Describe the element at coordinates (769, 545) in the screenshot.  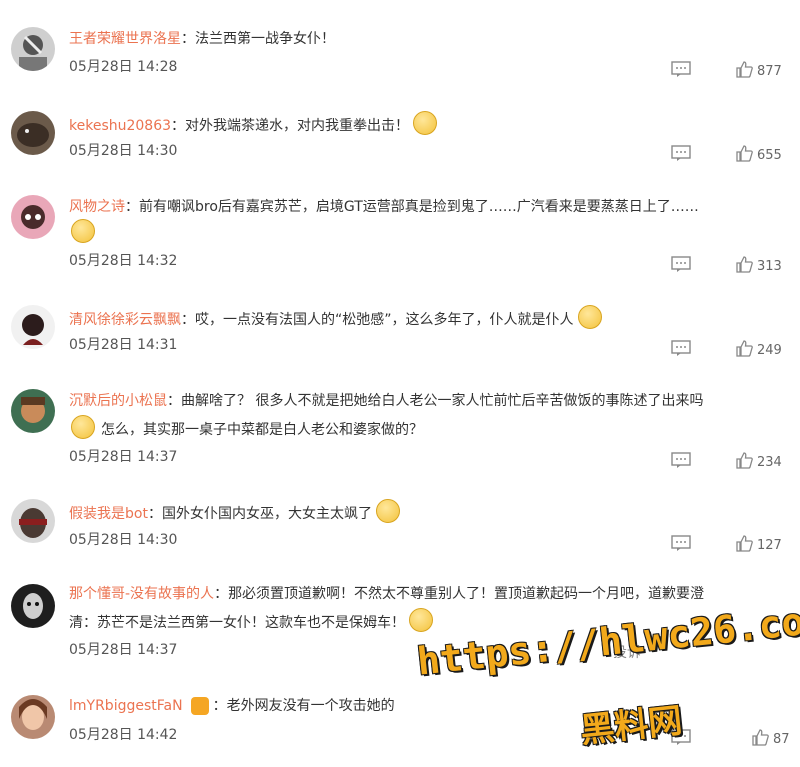
I see `like-count: 127` at that location.